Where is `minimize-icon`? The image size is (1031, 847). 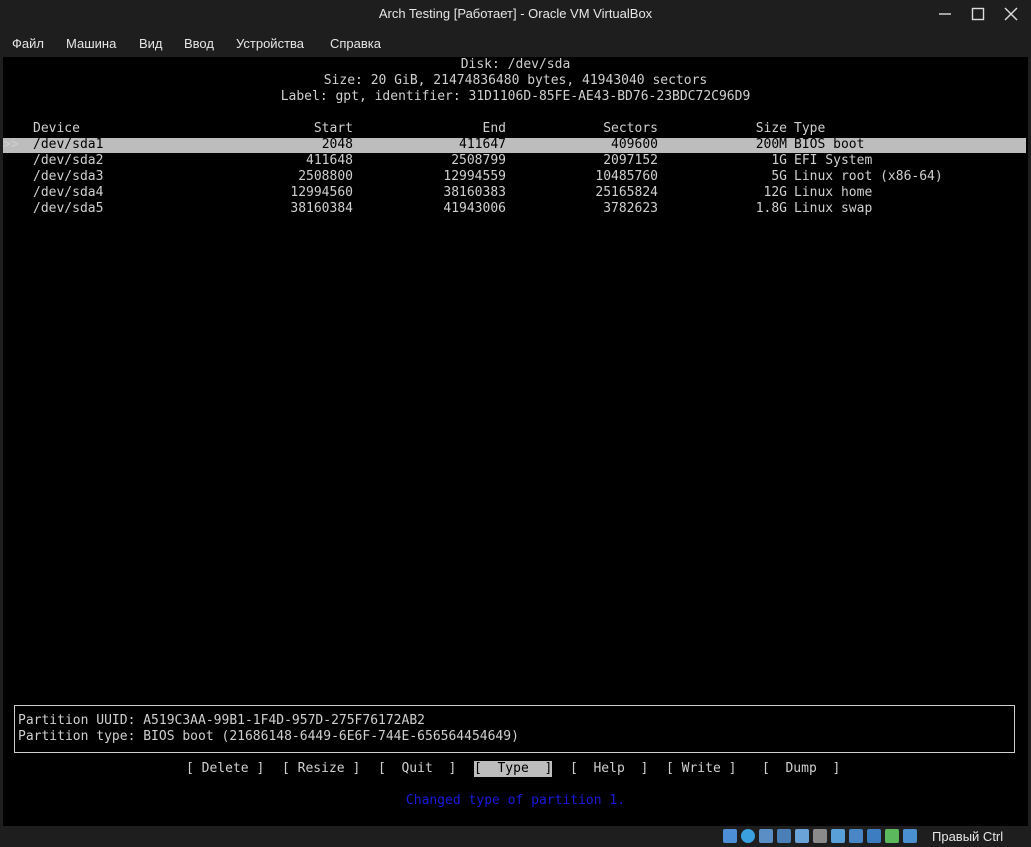
minimize-icon is located at coordinates (945, 14).